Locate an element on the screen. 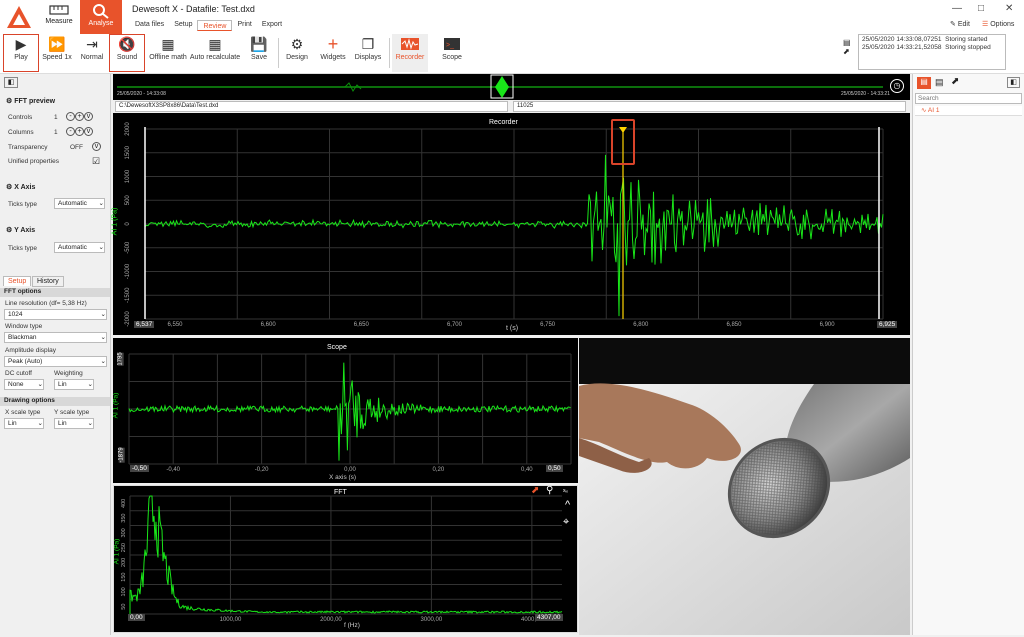 The height and width of the screenshot is (637, 1024). design-button: ⚙ Design is located at coordinates (297, 53).